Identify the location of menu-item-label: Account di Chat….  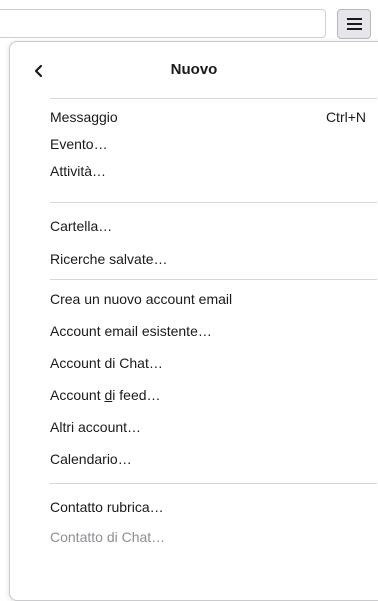
(106, 363).